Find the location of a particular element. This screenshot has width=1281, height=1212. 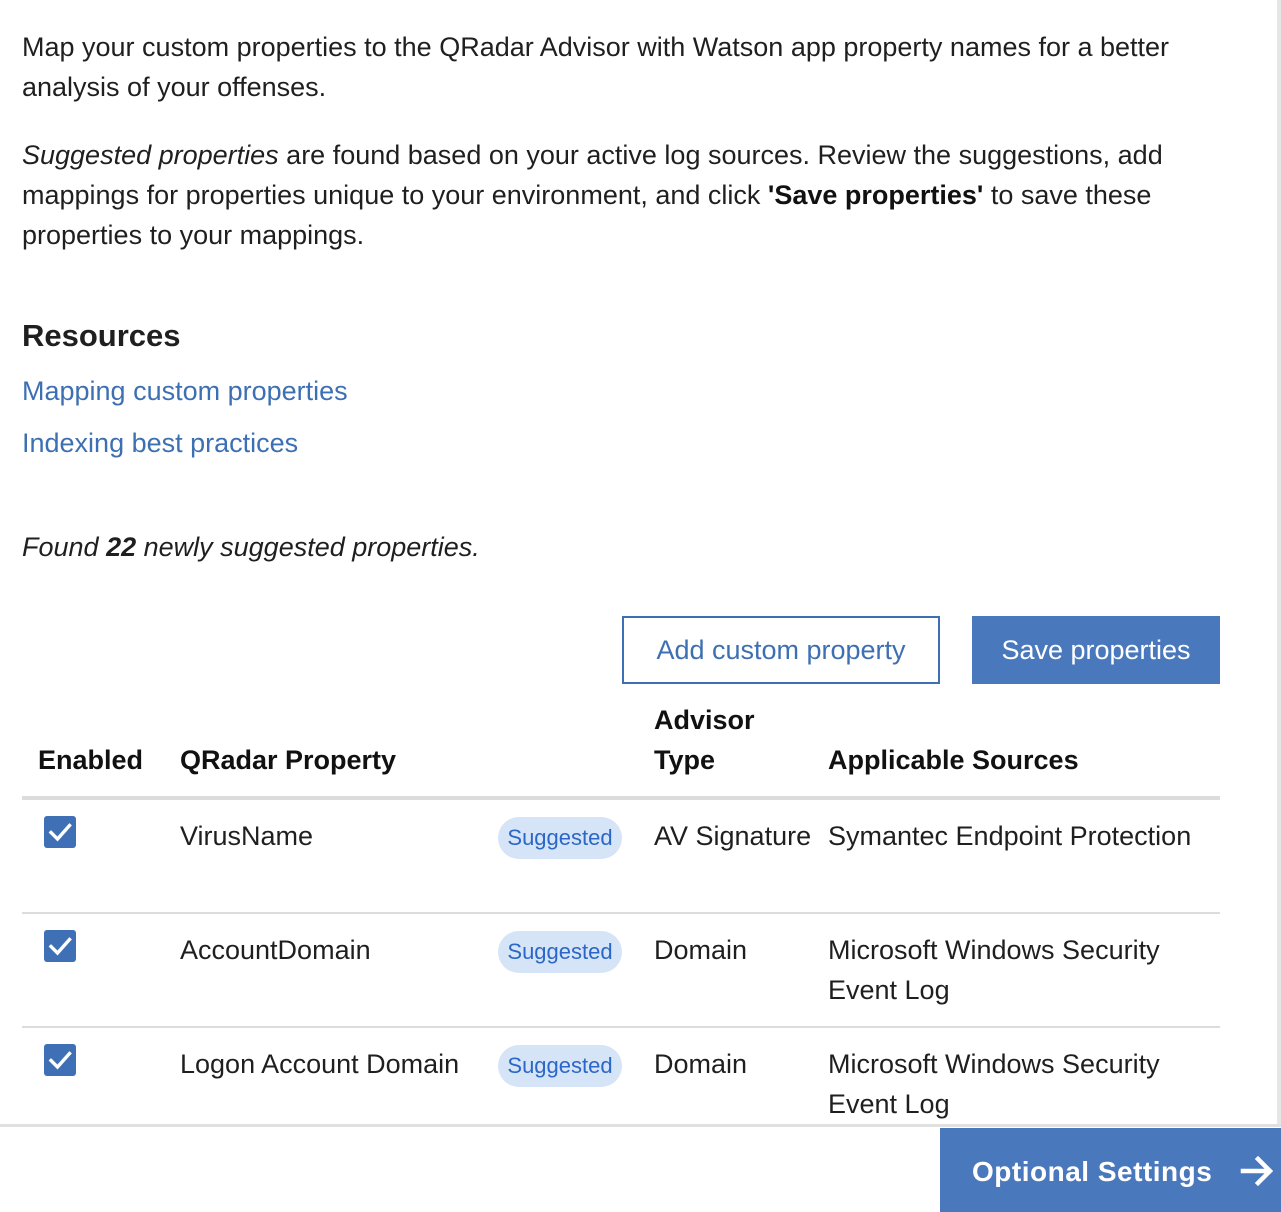

column-header-applicable-sources: Applicable Sources is located at coordinates (953, 760).